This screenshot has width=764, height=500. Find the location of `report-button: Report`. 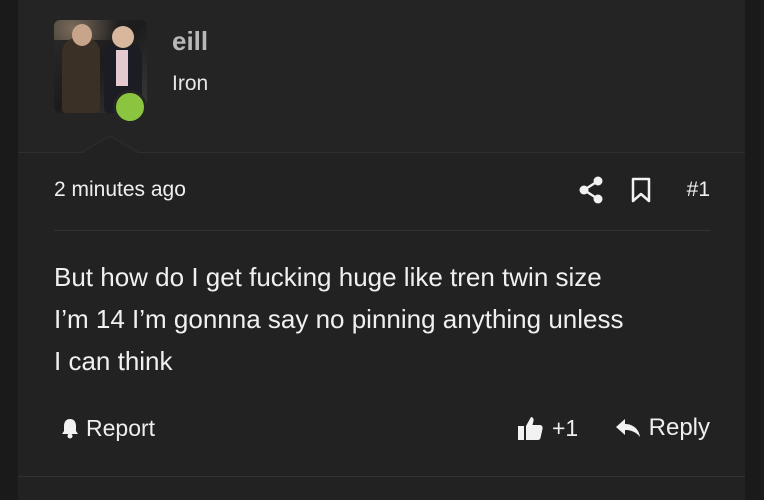

report-button: Report is located at coordinates (107, 428).